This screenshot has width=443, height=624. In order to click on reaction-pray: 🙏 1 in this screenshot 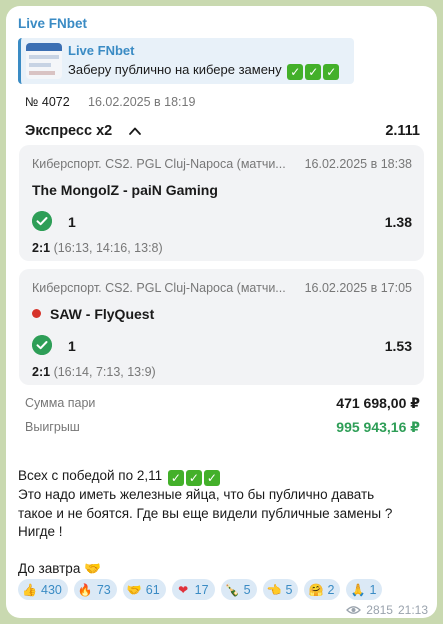, I will do `click(364, 589)`.